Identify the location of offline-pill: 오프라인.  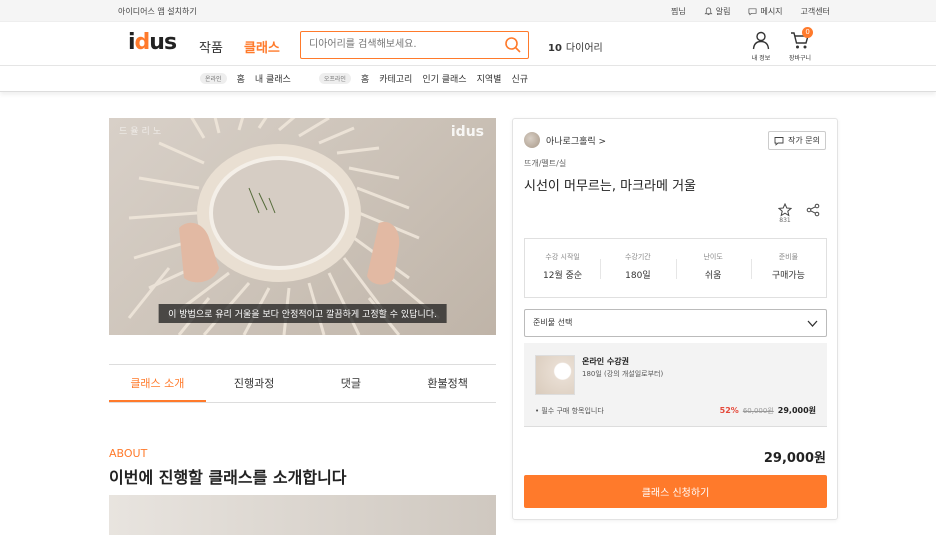
(334, 78).